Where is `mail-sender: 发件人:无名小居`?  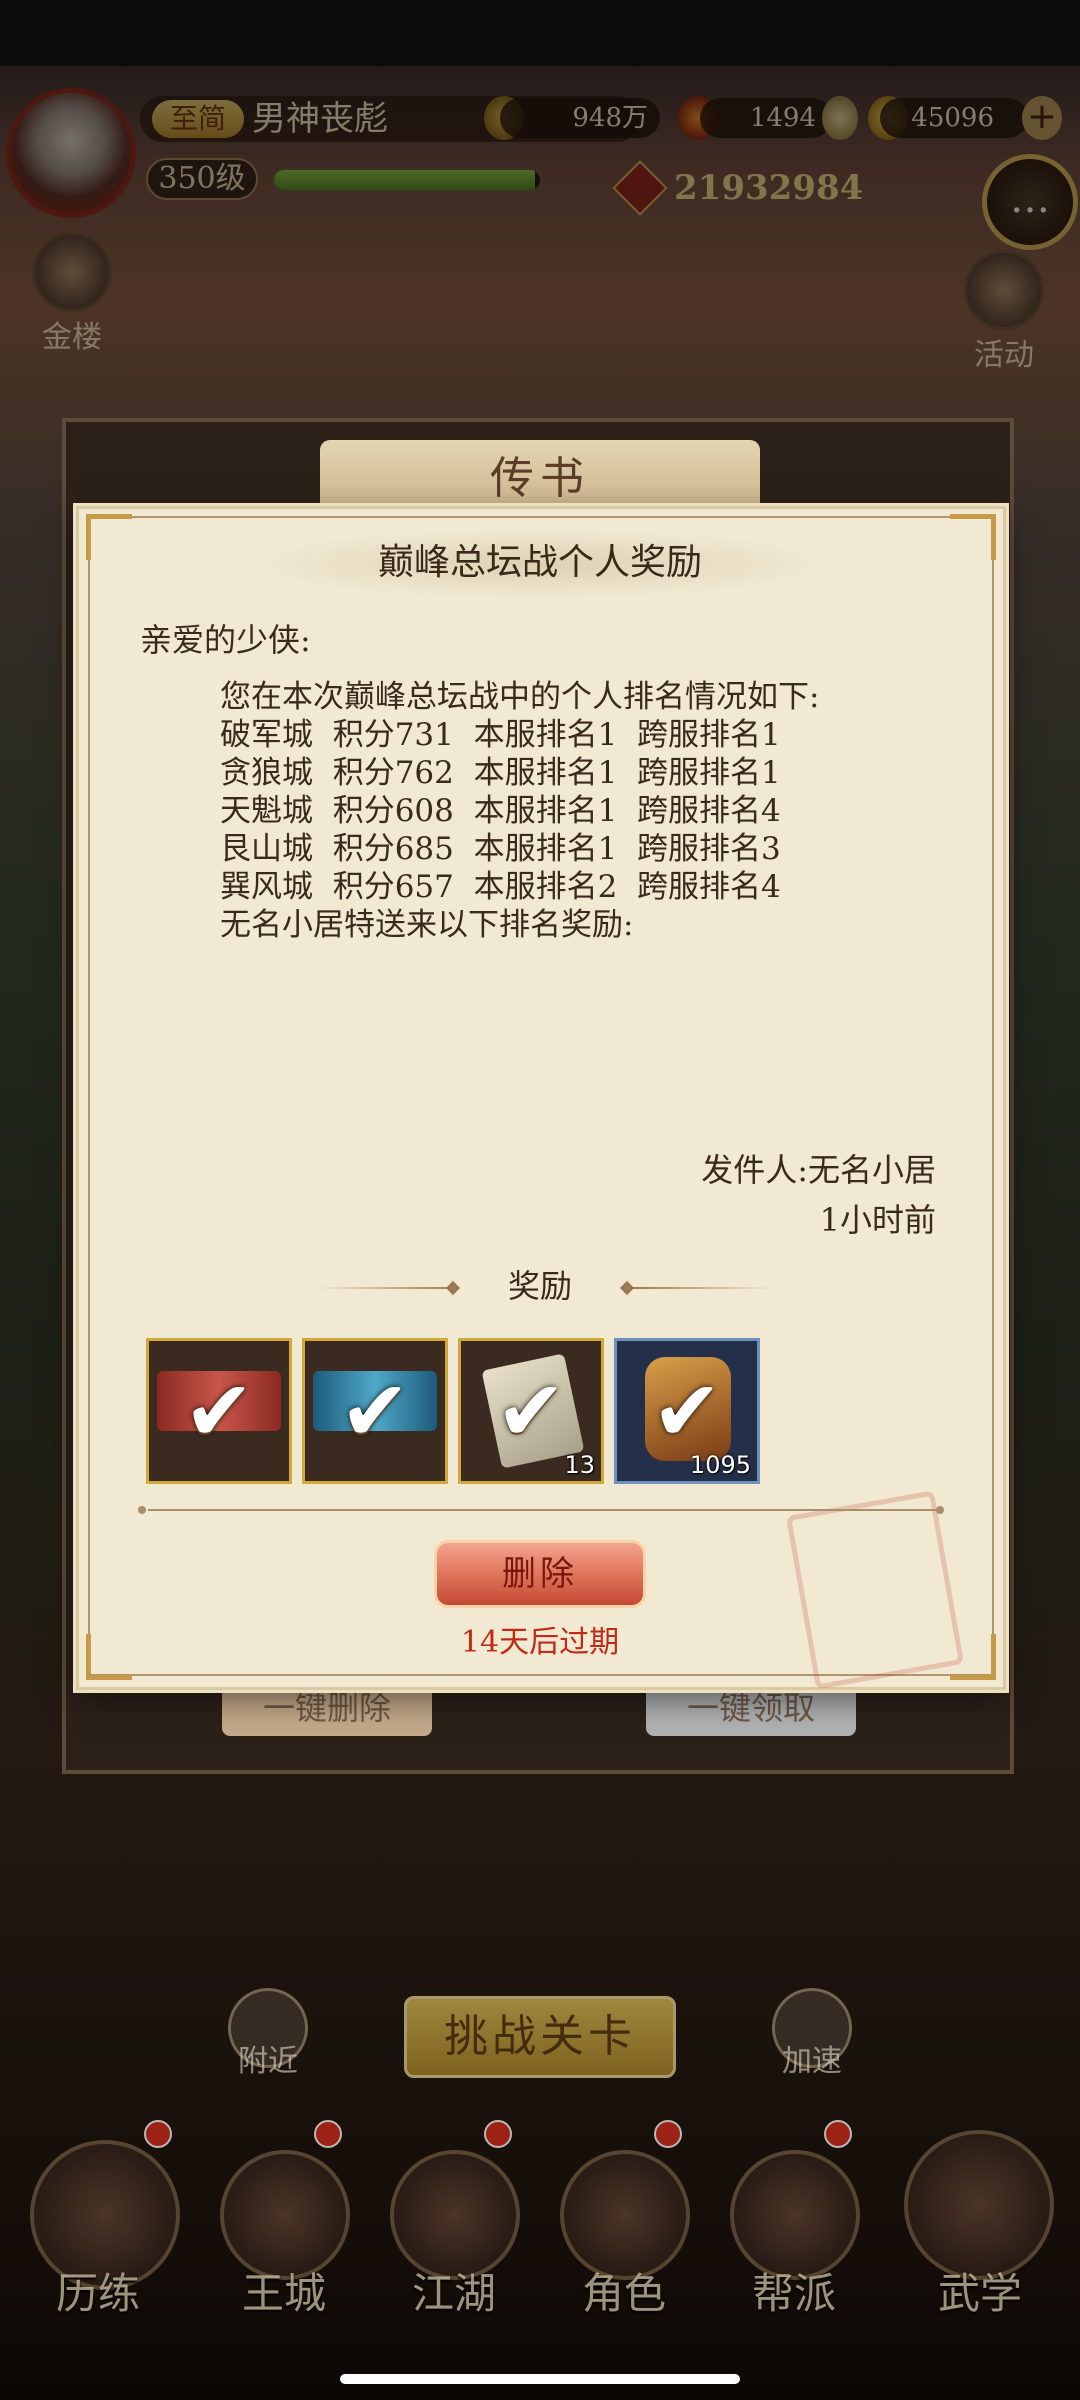
mail-sender: 发件人:无名小居 is located at coordinates (818, 1170).